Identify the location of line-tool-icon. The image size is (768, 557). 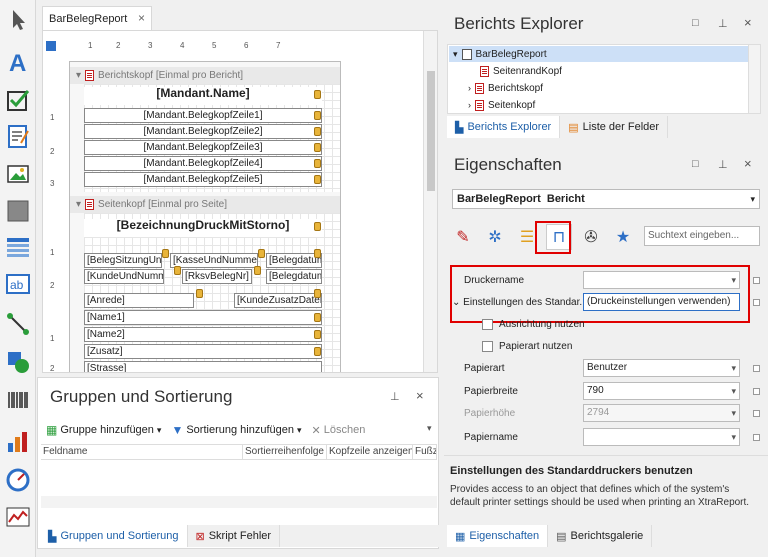
(18, 324).